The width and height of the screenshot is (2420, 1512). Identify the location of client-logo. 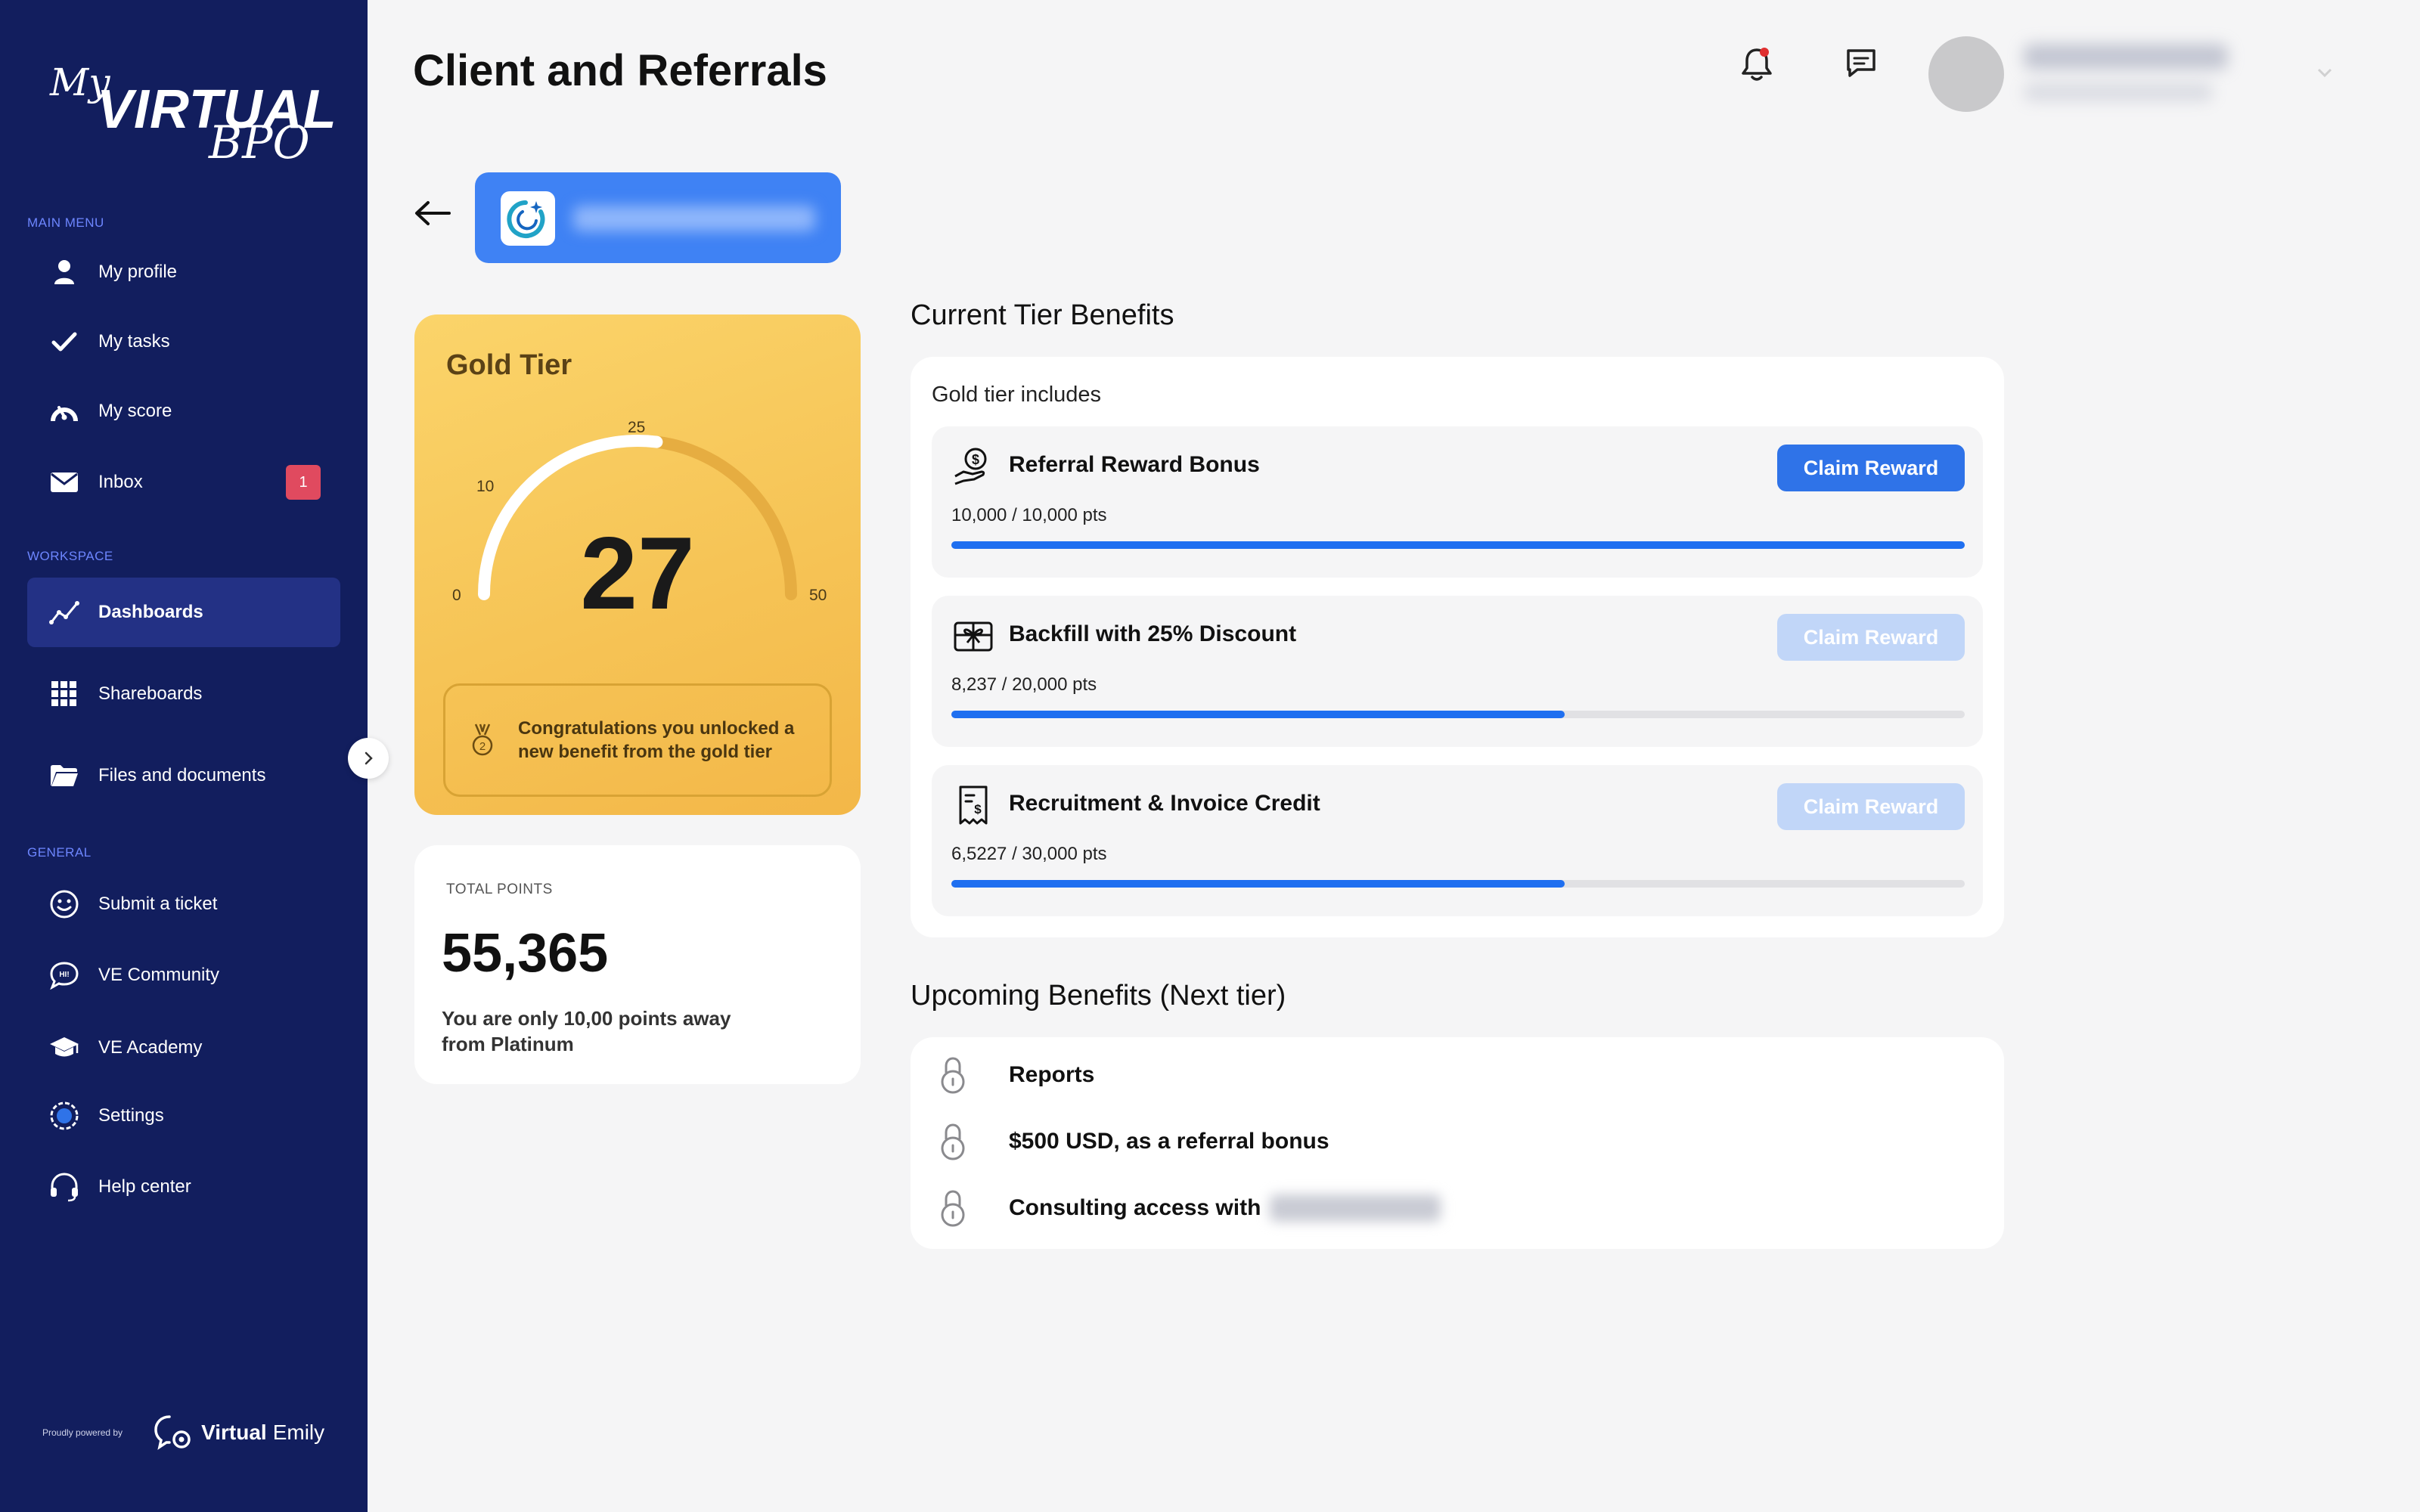
(528, 219).